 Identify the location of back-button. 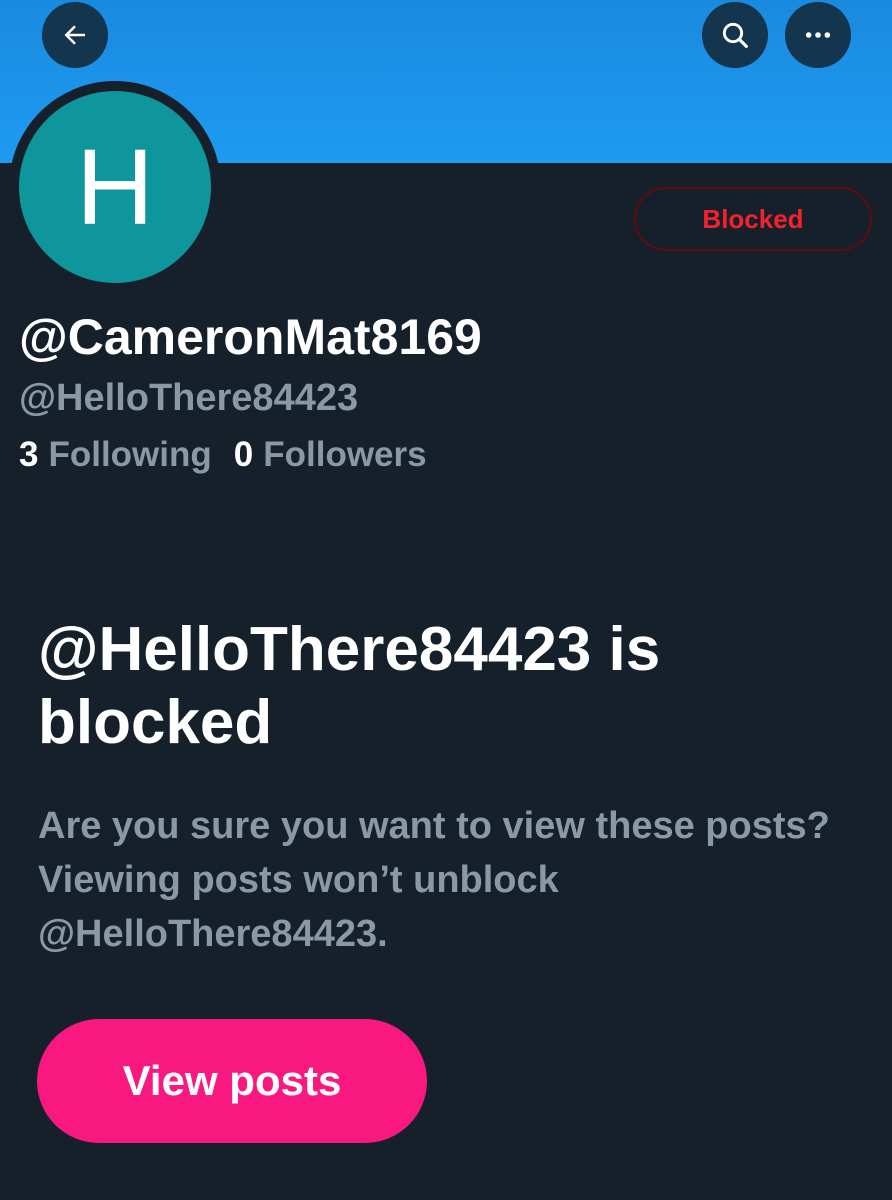
(75, 35).